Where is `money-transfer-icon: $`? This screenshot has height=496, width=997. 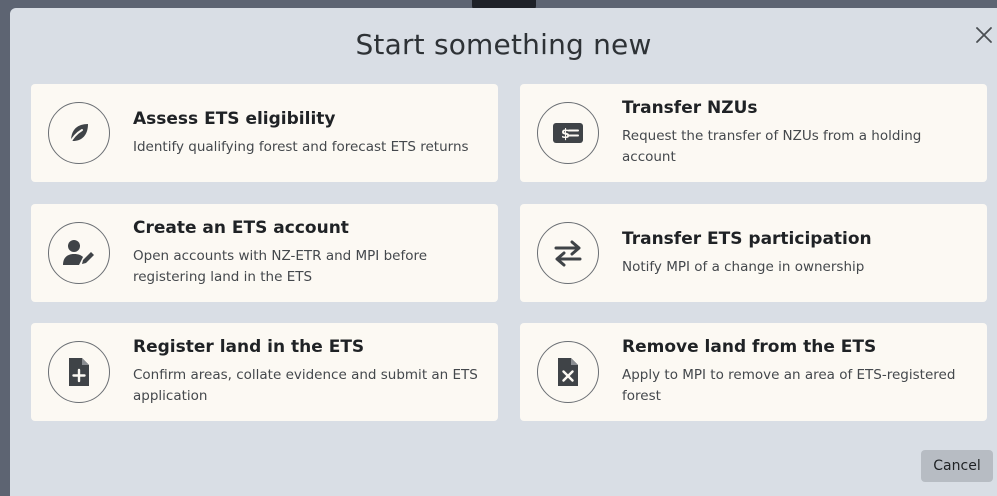
money-transfer-icon: $ is located at coordinates (568, 133).